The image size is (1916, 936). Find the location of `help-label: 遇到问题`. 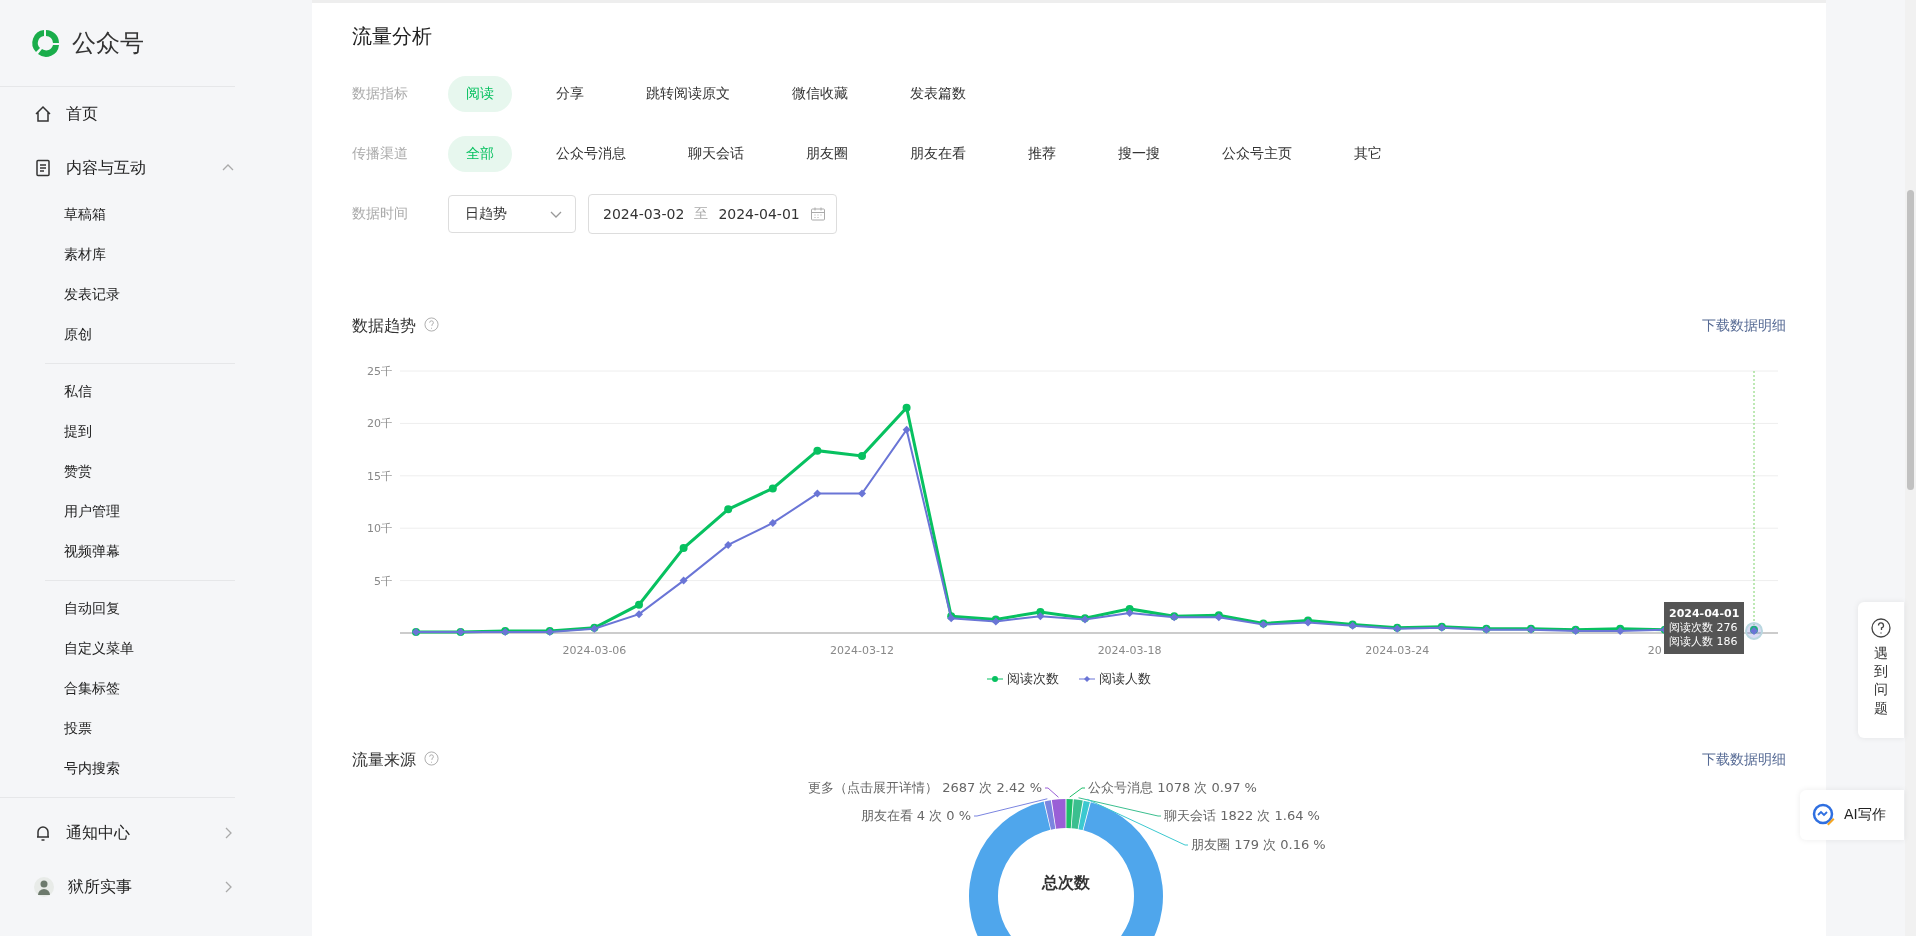

help-label: 遇到问题 is located at coordinates (1881, 680).